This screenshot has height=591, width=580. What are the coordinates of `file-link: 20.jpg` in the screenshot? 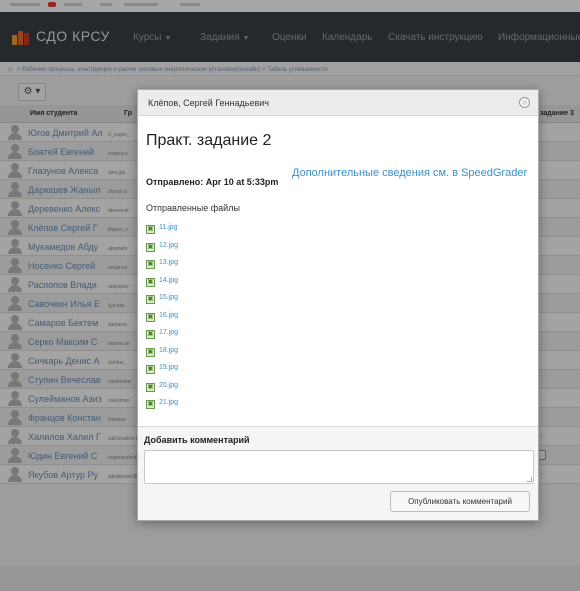 It's located at (168, 385).